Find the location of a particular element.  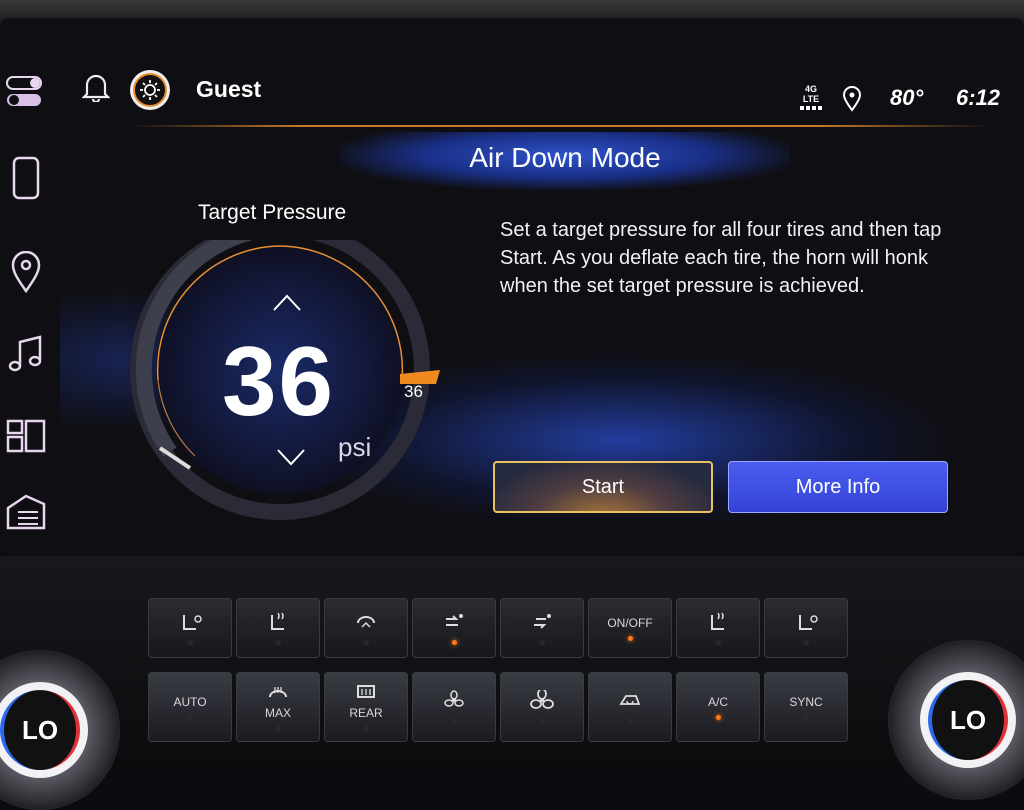

pressure-unit: psi is located at coordinates (355, 447).